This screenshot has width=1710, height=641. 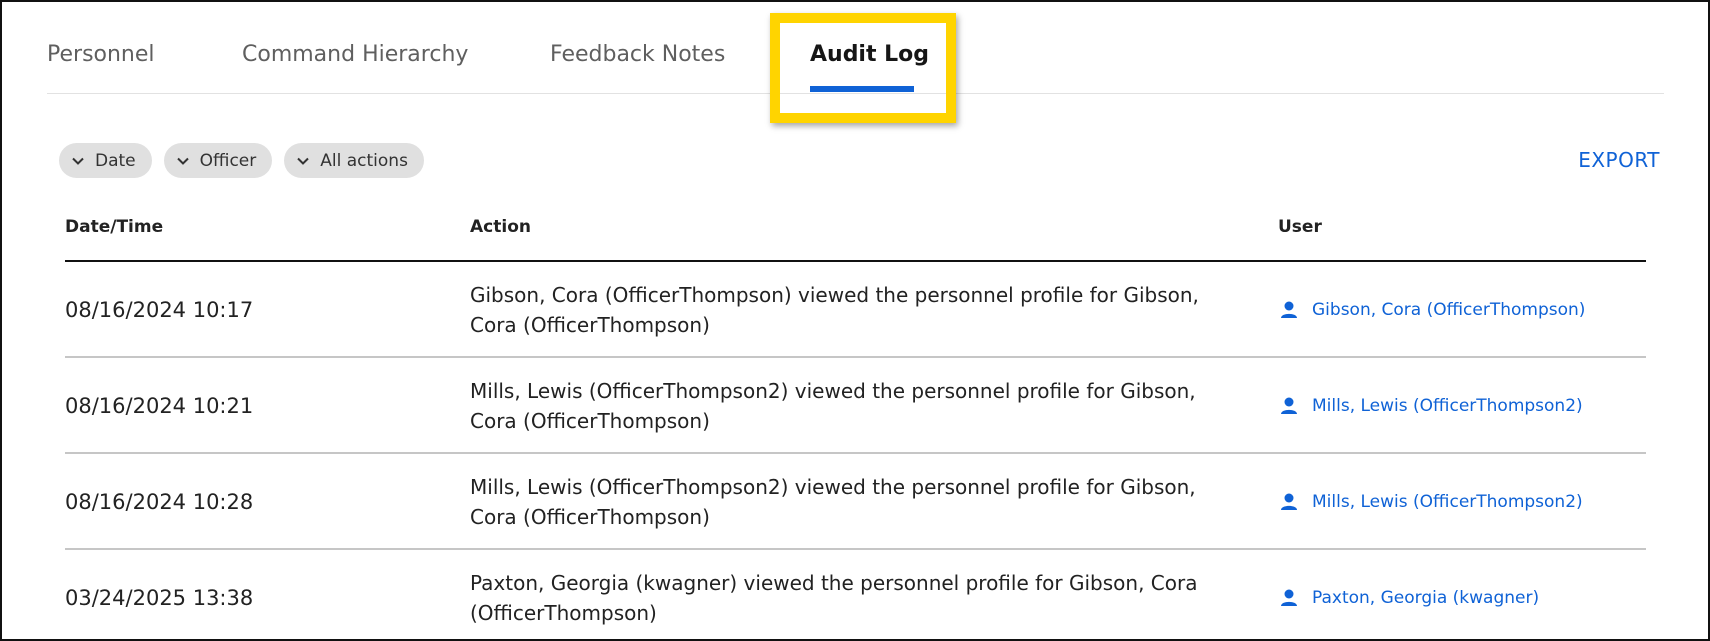 What do you see at coordinates (500, 227) in the screenshot?
I see `column-header-action: Action` at bounding box center [500, 227].